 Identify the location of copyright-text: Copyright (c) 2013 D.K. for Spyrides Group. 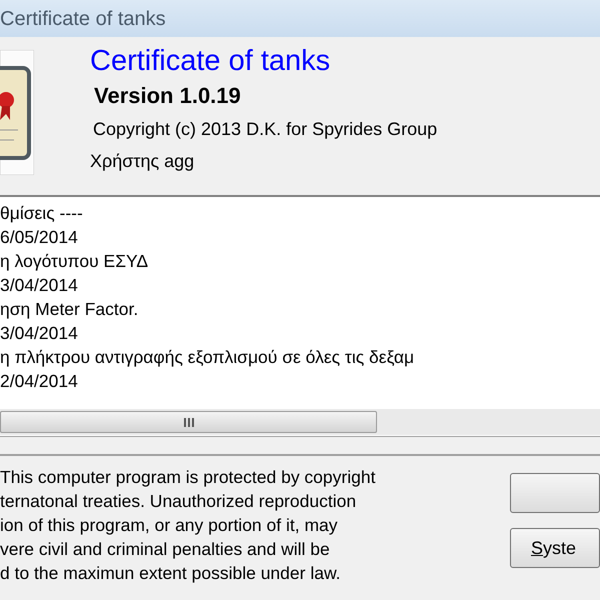
(265, 129).